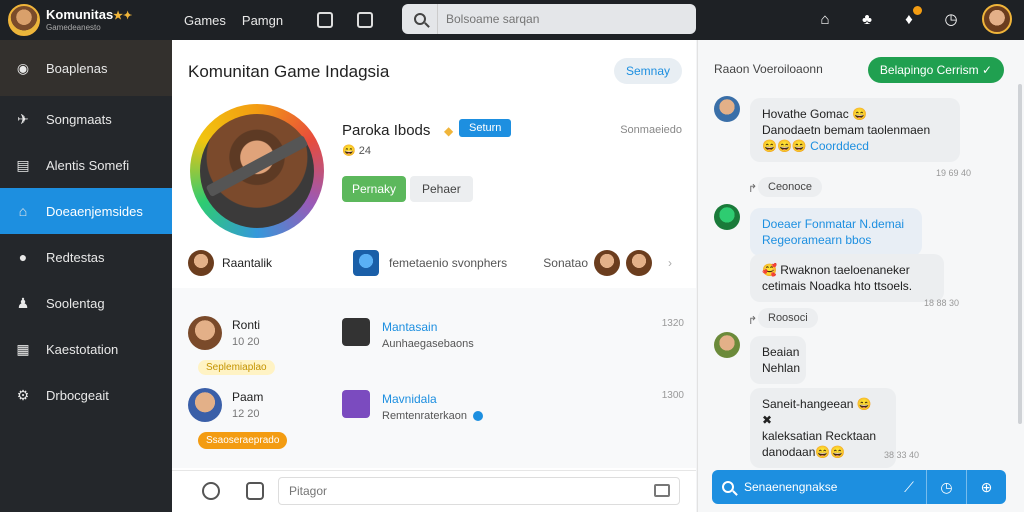 The width and height of the screenshot is (1024, 512). Describe the element at coordinates (205, 20) in the screenshot. I see `nav-games: Games` at that location.